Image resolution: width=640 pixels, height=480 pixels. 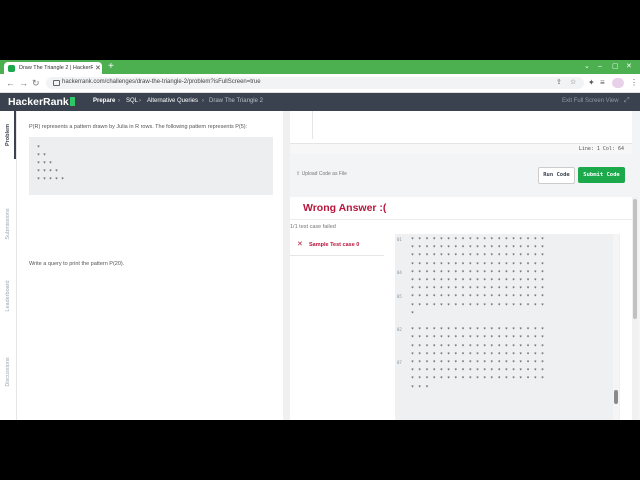 I want to click on active-tab-indicator, so click(x=15, y=135).